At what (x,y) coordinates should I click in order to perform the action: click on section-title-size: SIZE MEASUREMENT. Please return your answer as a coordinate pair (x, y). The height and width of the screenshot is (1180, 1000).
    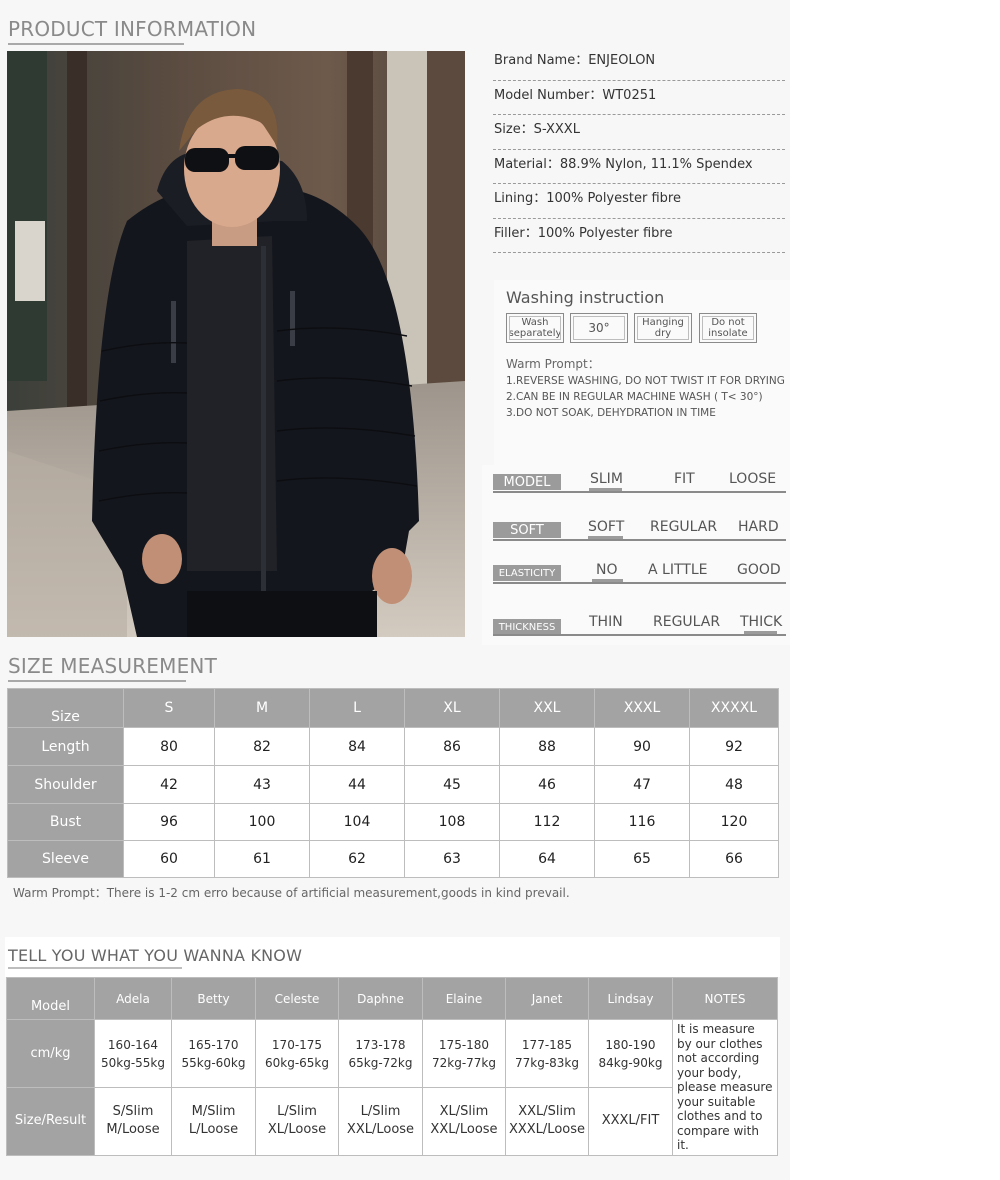
    Looking at the image, I should click on (112, 668).